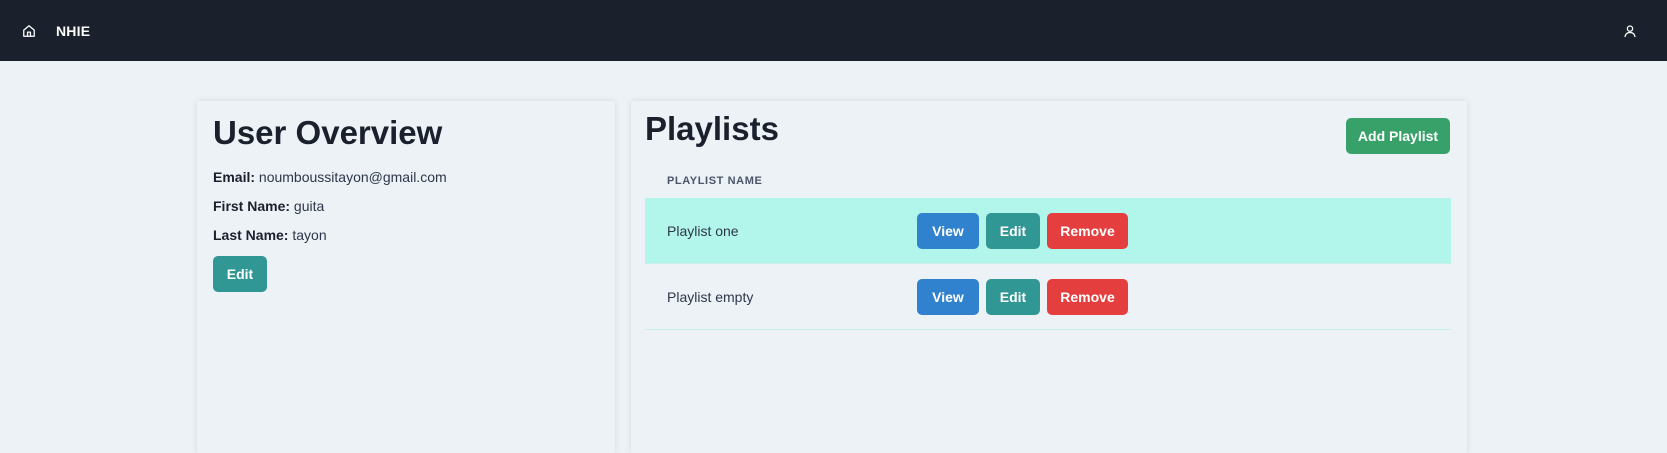  I want to click on home-icon, so click(29, 31).